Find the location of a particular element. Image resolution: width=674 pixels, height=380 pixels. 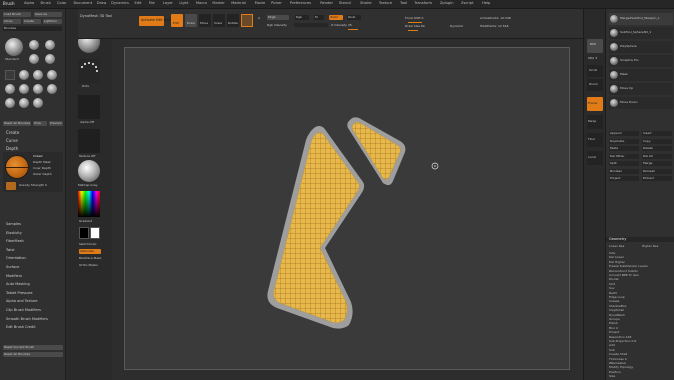

brush-thumb-claybuildup is located at coordinates (34, 59).